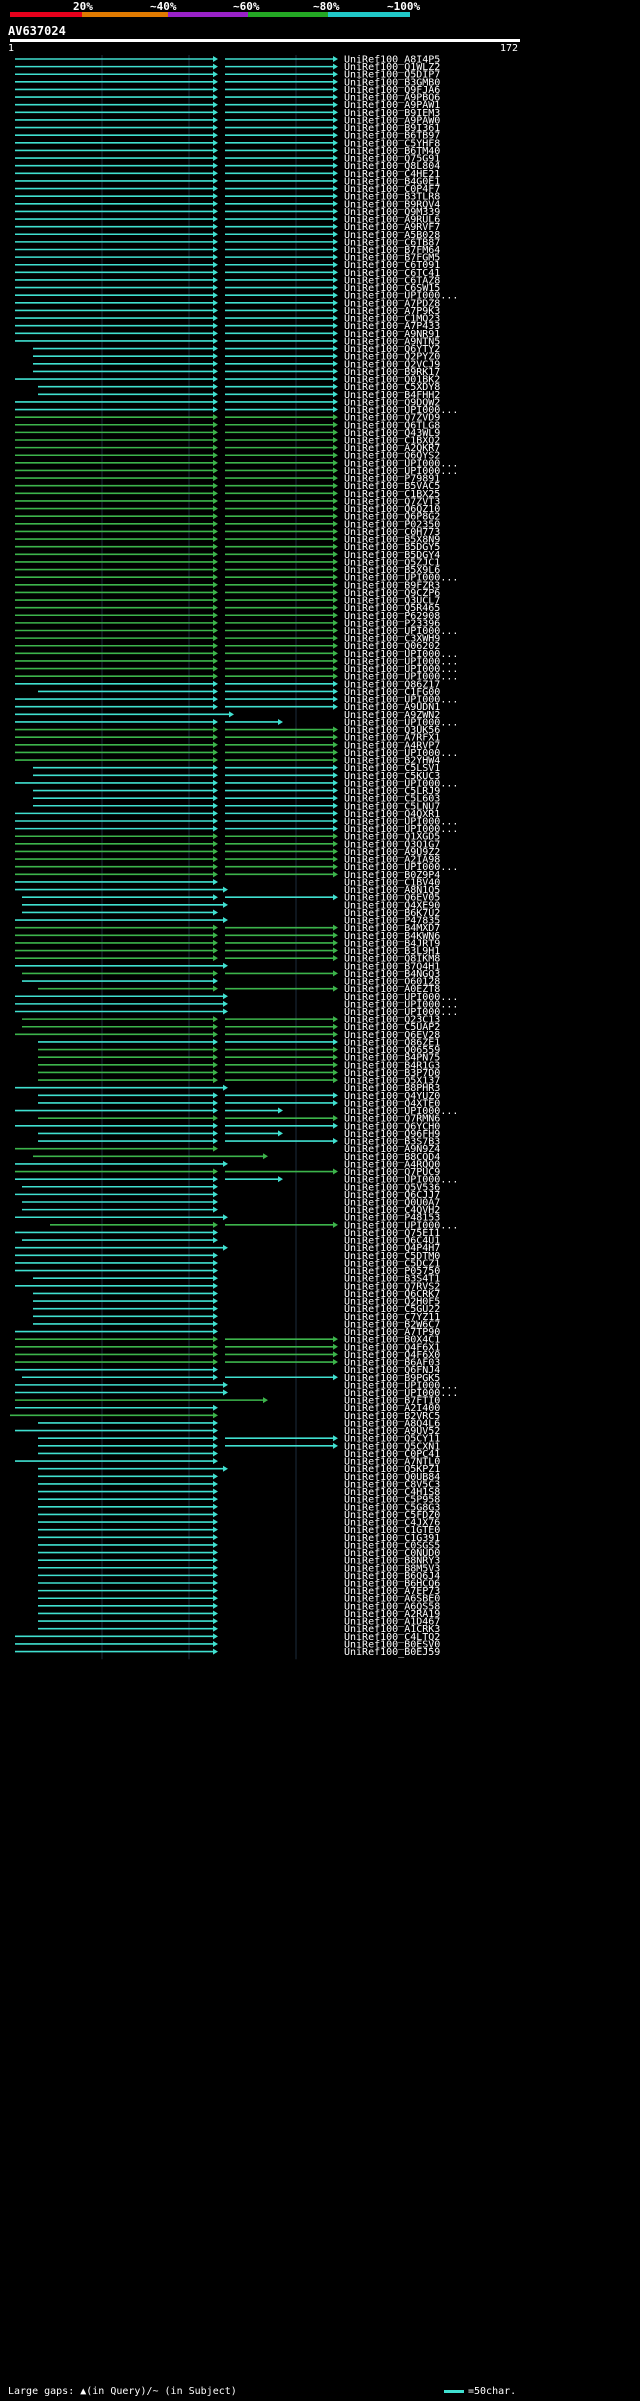 Image resolution: width=640 pixels, height=2401 pixels. What do you see at coordinates (265, 40) in the screenshot?
I see `query-bar` at bounding box center [265, 40].